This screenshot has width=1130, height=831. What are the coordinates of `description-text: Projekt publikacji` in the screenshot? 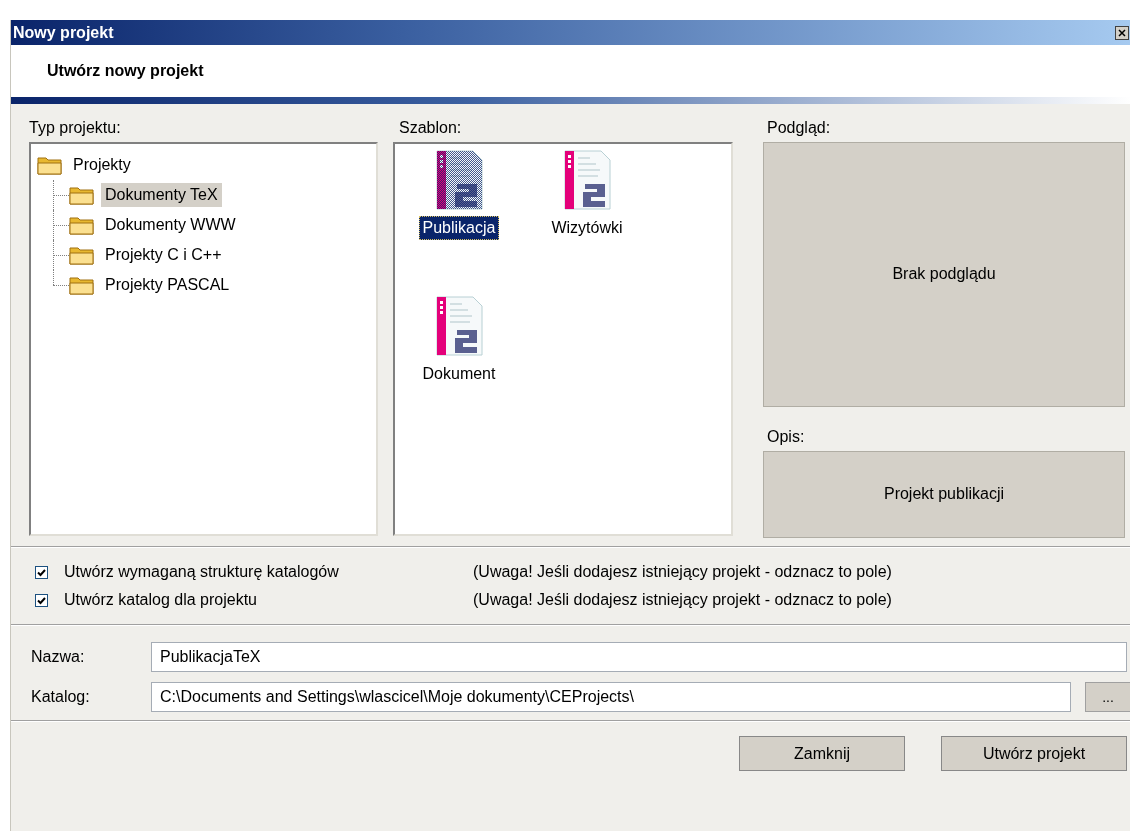 It's located at (944, 494).